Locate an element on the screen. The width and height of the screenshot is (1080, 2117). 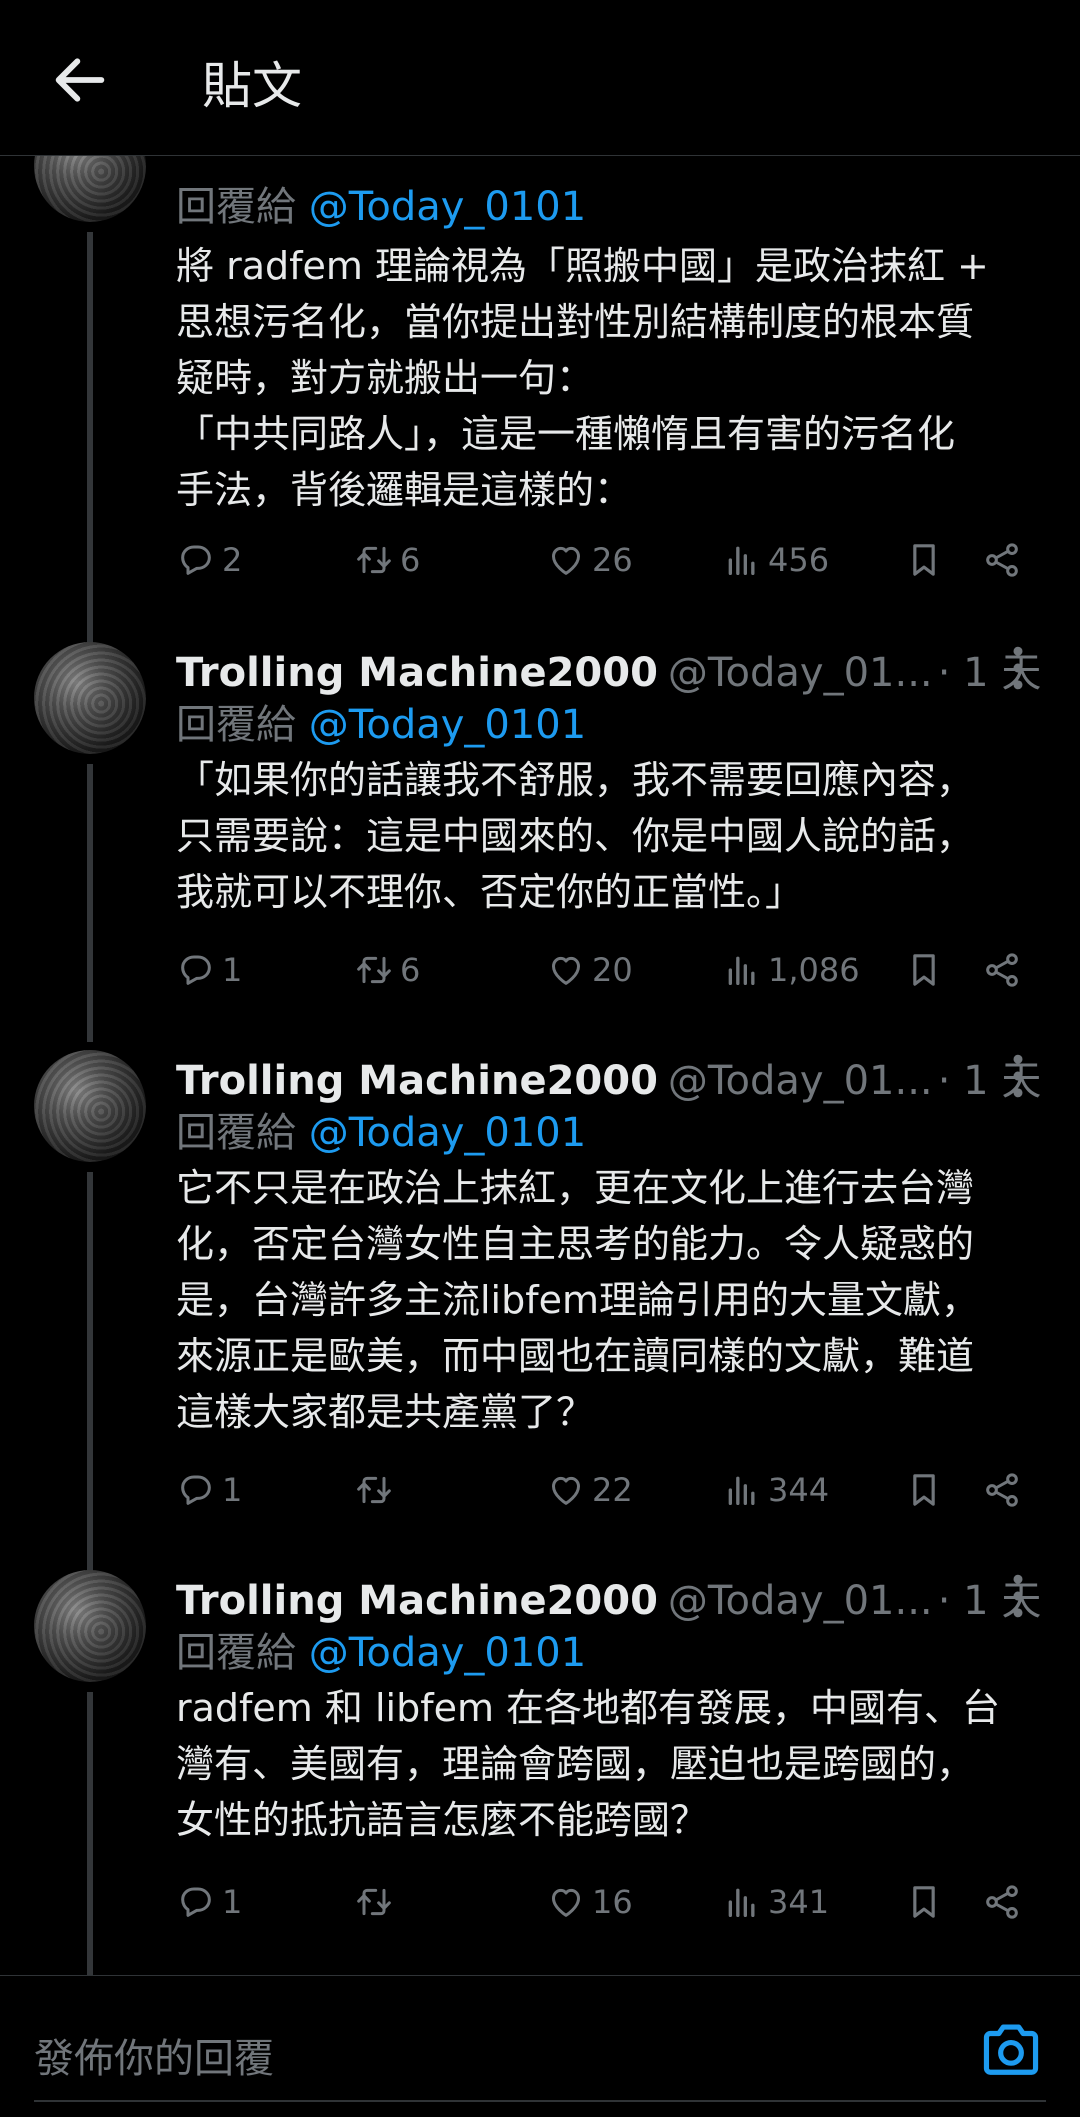
like-button: 22 is located at coordinates (589, 1490).